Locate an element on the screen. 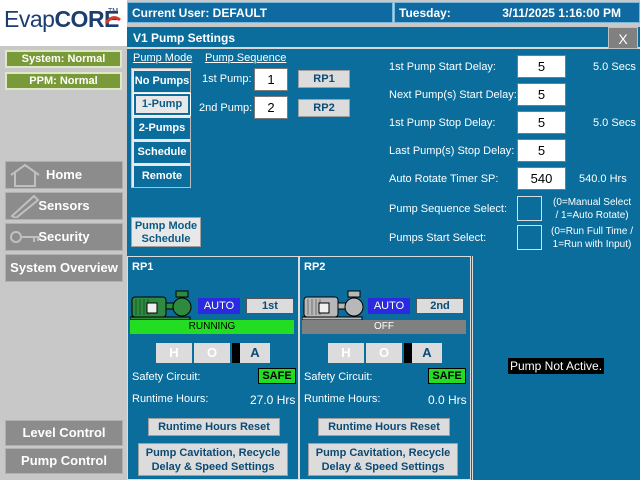 Image resolution: width=640 pixels, height=480 pixels. first-stop-delay-input: 5 is located at coordinates (541, 122).